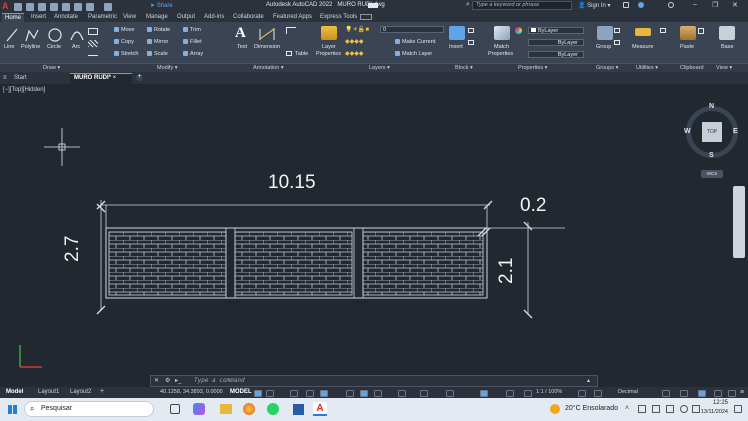  Describe the element at coordinates (484, 393) in the screenshot. I see `dynamic-ucs-icon` at that location.